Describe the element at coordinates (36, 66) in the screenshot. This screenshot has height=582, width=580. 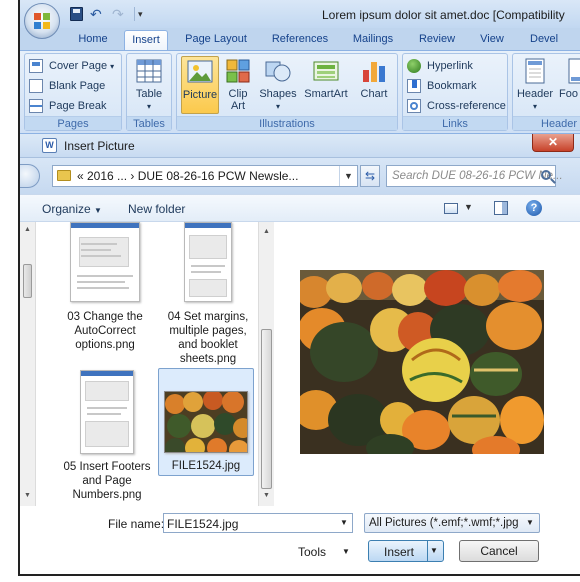
I see `cover-page-icon` at that location.